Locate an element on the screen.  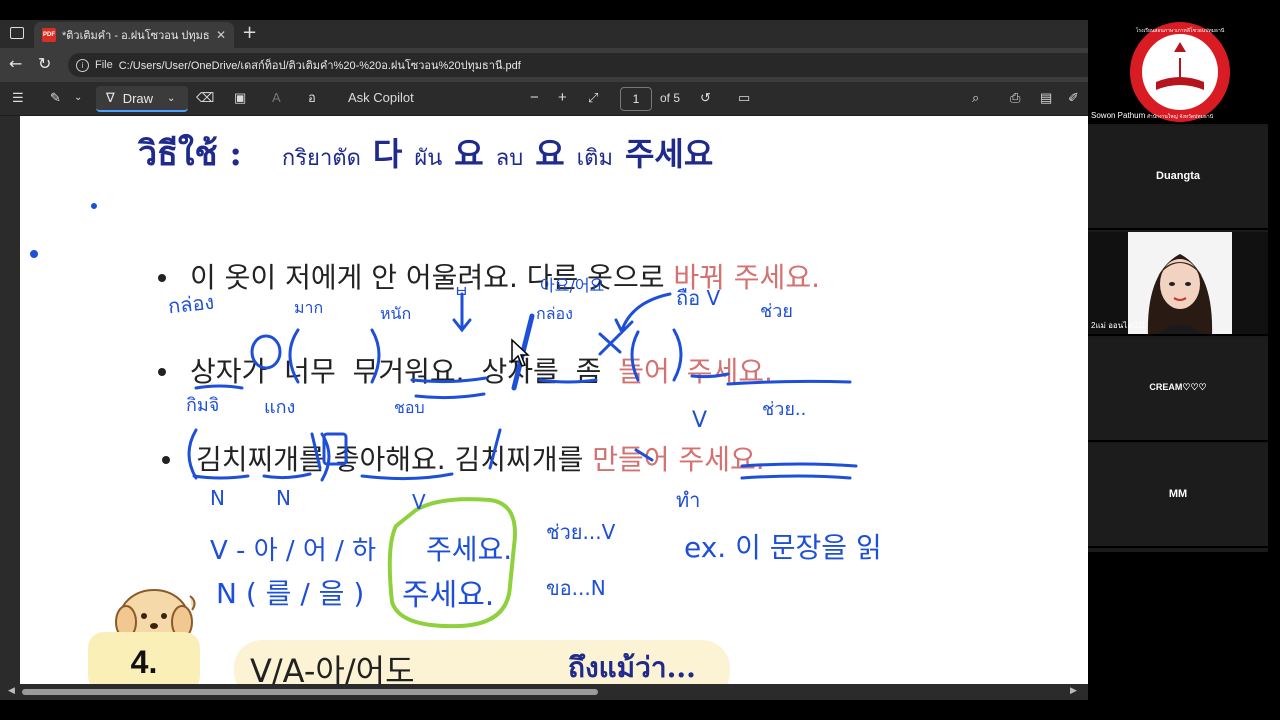
rotate-icon: ↺ is located at coordinates (705, 98).